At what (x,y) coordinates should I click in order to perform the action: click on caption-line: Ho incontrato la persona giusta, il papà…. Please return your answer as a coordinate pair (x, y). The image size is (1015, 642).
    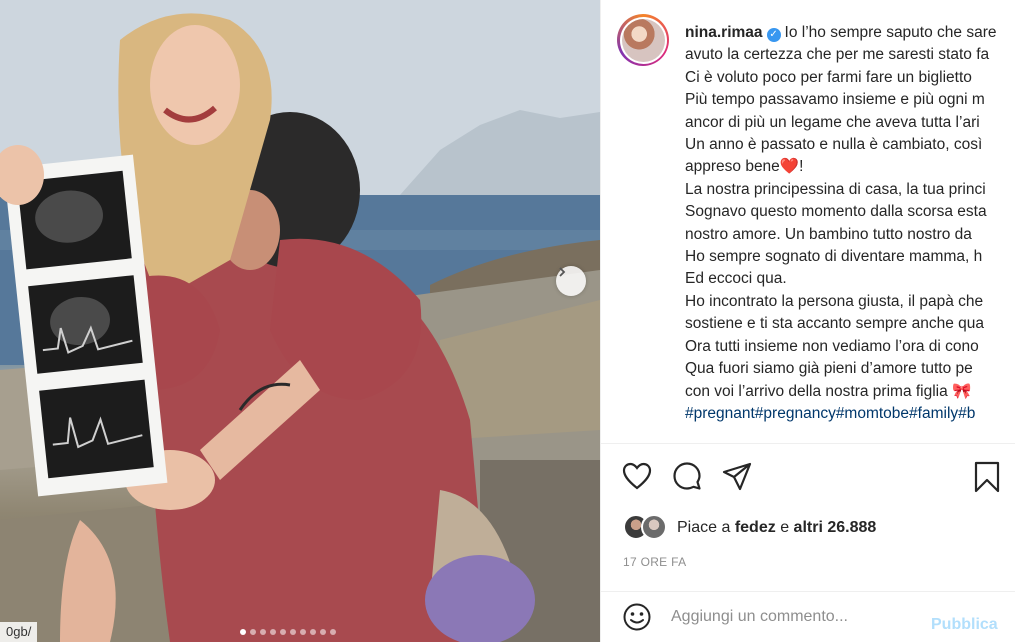
    Looking at the image, I should click on (834, 301).